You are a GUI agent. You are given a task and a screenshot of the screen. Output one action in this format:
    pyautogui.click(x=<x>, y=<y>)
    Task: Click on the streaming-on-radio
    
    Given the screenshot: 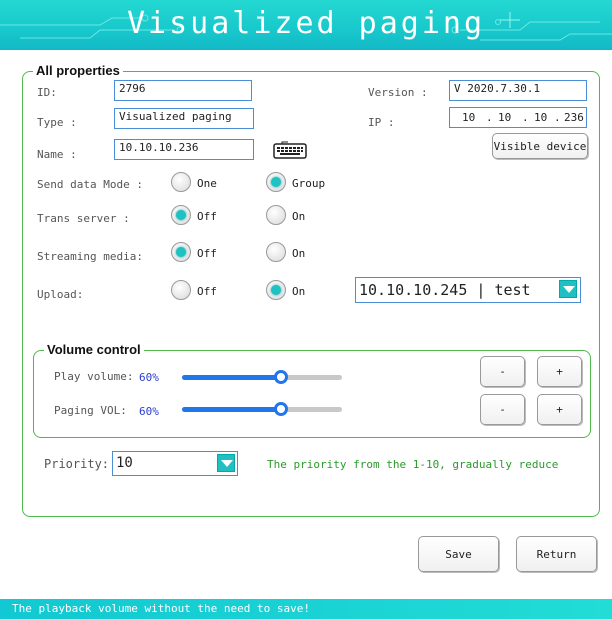 What is the action you would take?
    pyautogui.click(x=276, y=252)
    